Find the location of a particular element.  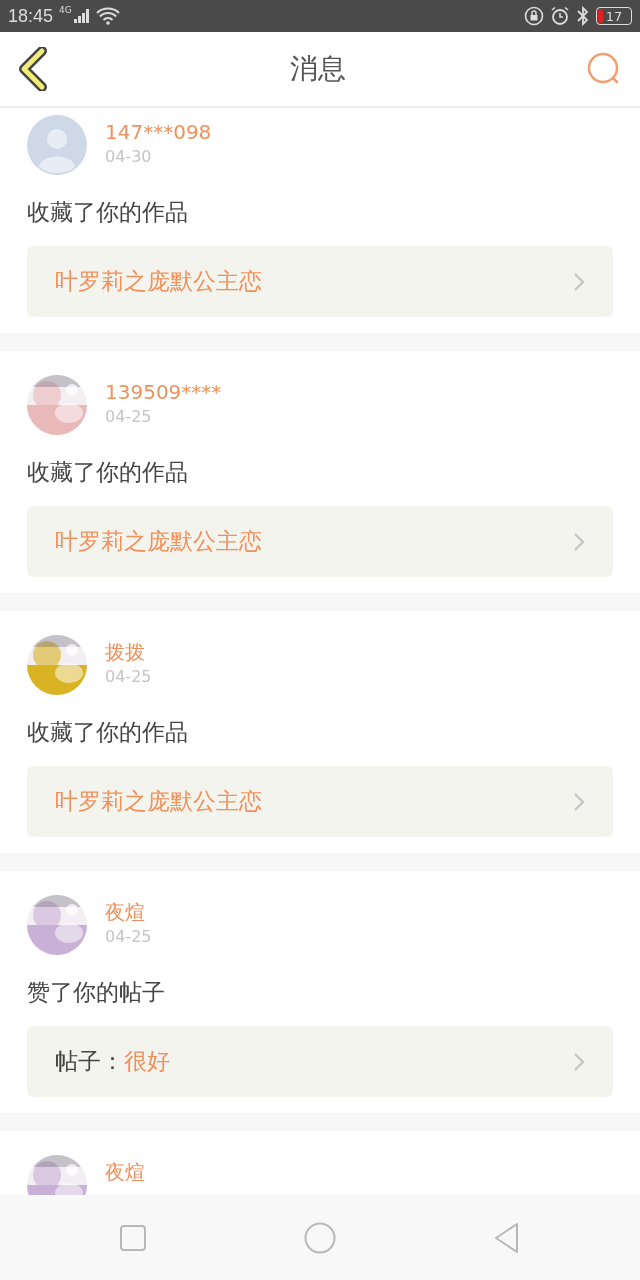

user-name: 139509**** is located at coordinates (163, 392).